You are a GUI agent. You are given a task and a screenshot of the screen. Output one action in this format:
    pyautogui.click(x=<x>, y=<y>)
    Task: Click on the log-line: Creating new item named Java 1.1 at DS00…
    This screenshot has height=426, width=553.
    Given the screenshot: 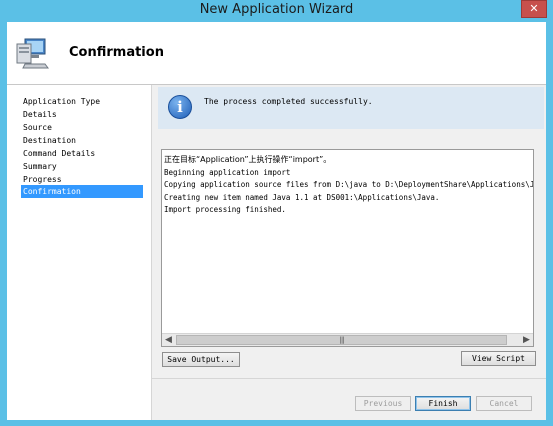 What is the action you would take?
    pyautogui.click(x=302, y=197)
    